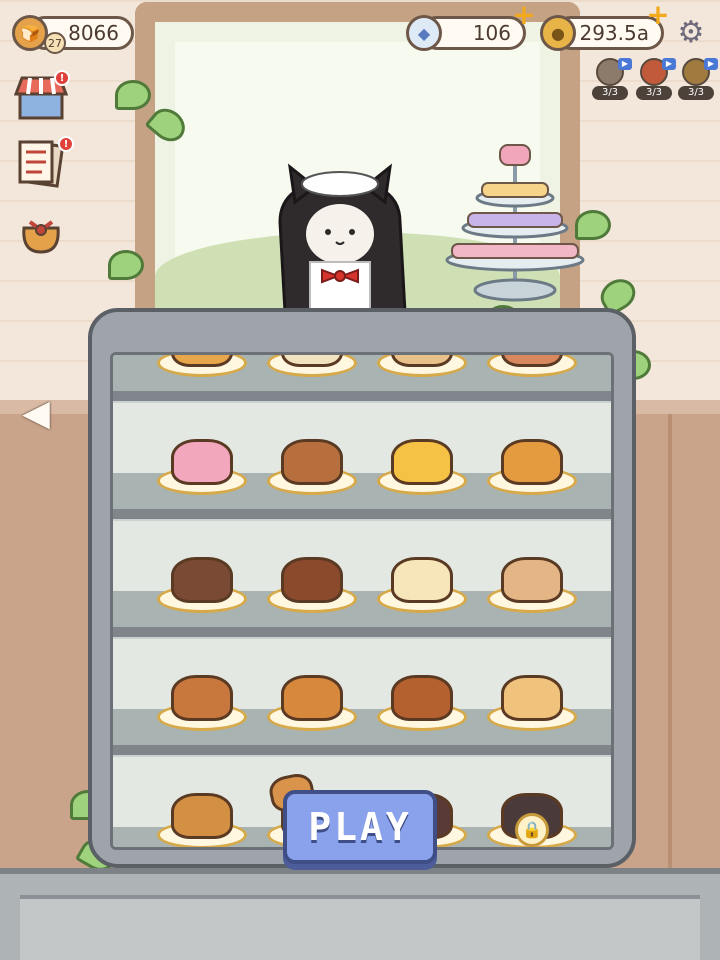  I want to click on gold-coin-icon: ●, so click(558, 33).